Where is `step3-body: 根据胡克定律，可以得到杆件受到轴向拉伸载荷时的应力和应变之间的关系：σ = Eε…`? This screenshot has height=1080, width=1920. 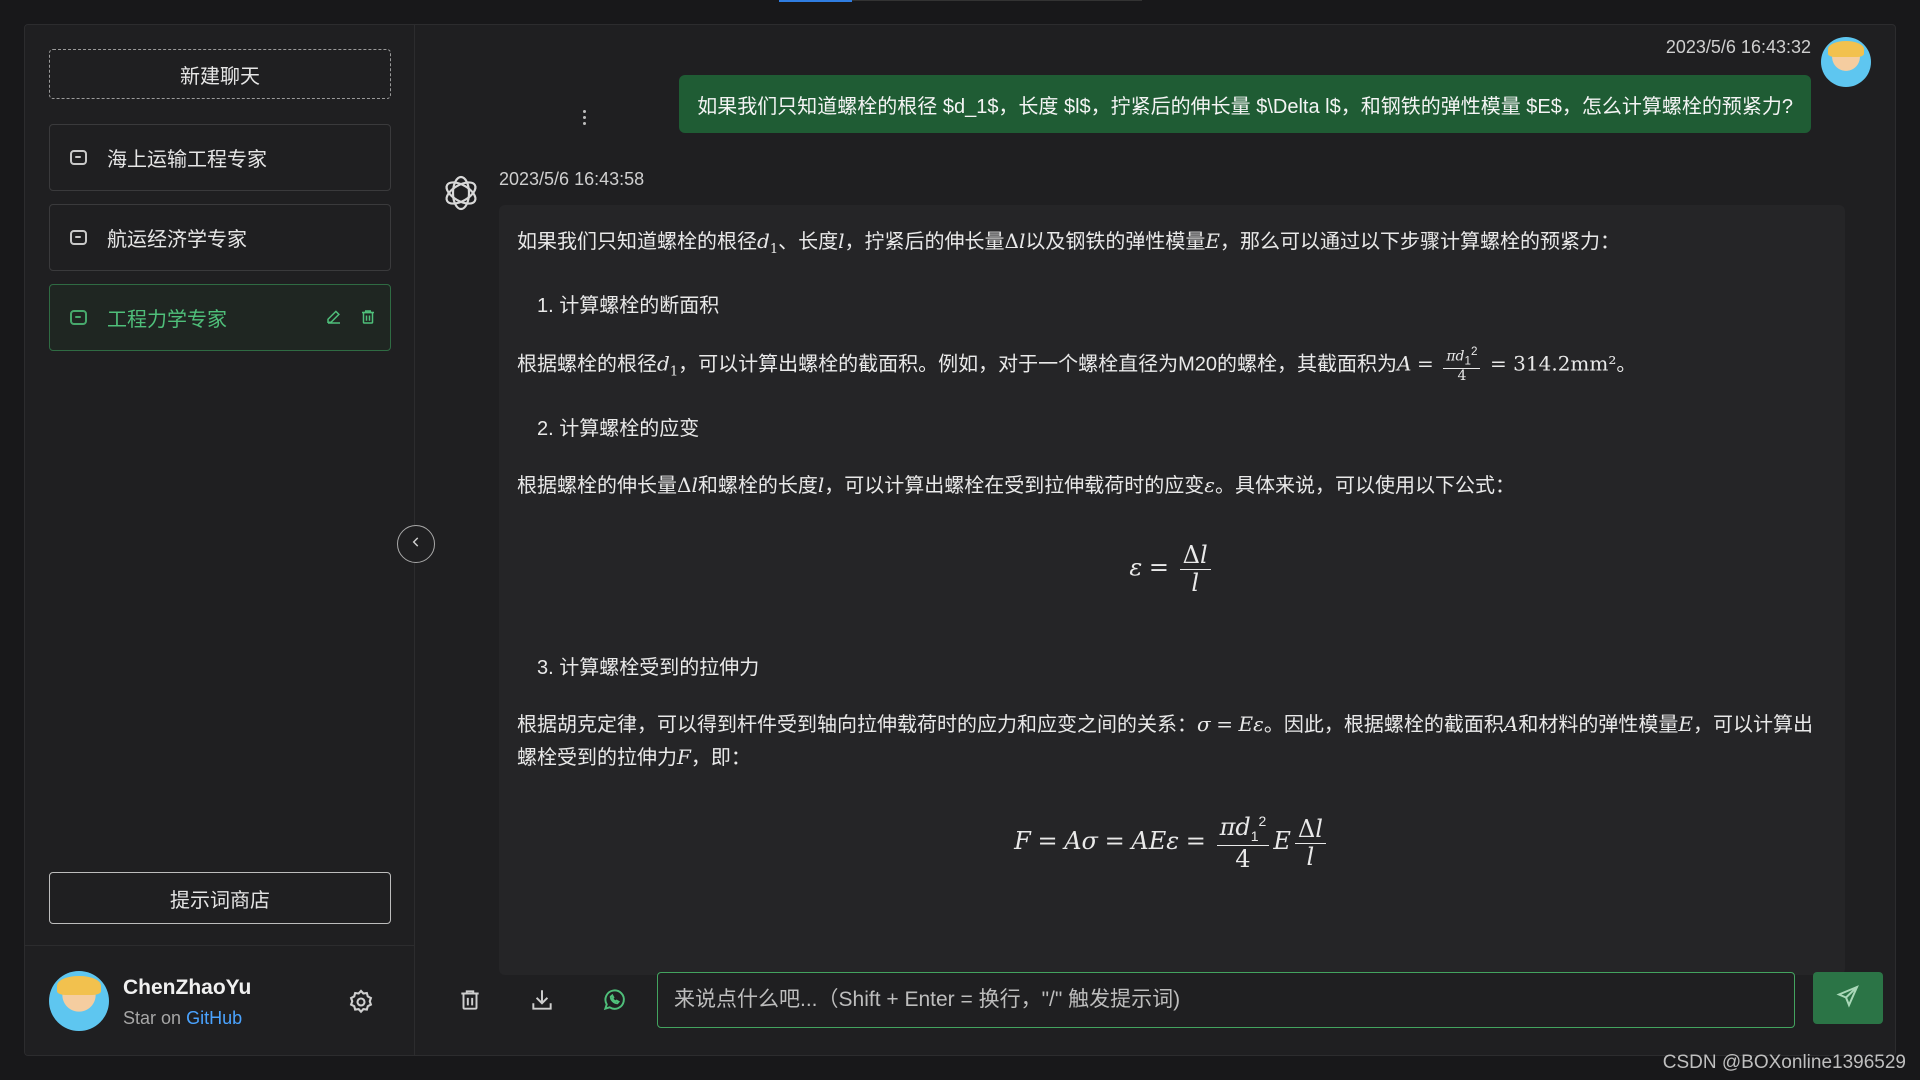
step3-body: 根据胡克定律，可以得到杆件受到轴向拉伸载荷时的应力和应变之间的关系：σ = Eε… is located at coordinates (1165, 741).